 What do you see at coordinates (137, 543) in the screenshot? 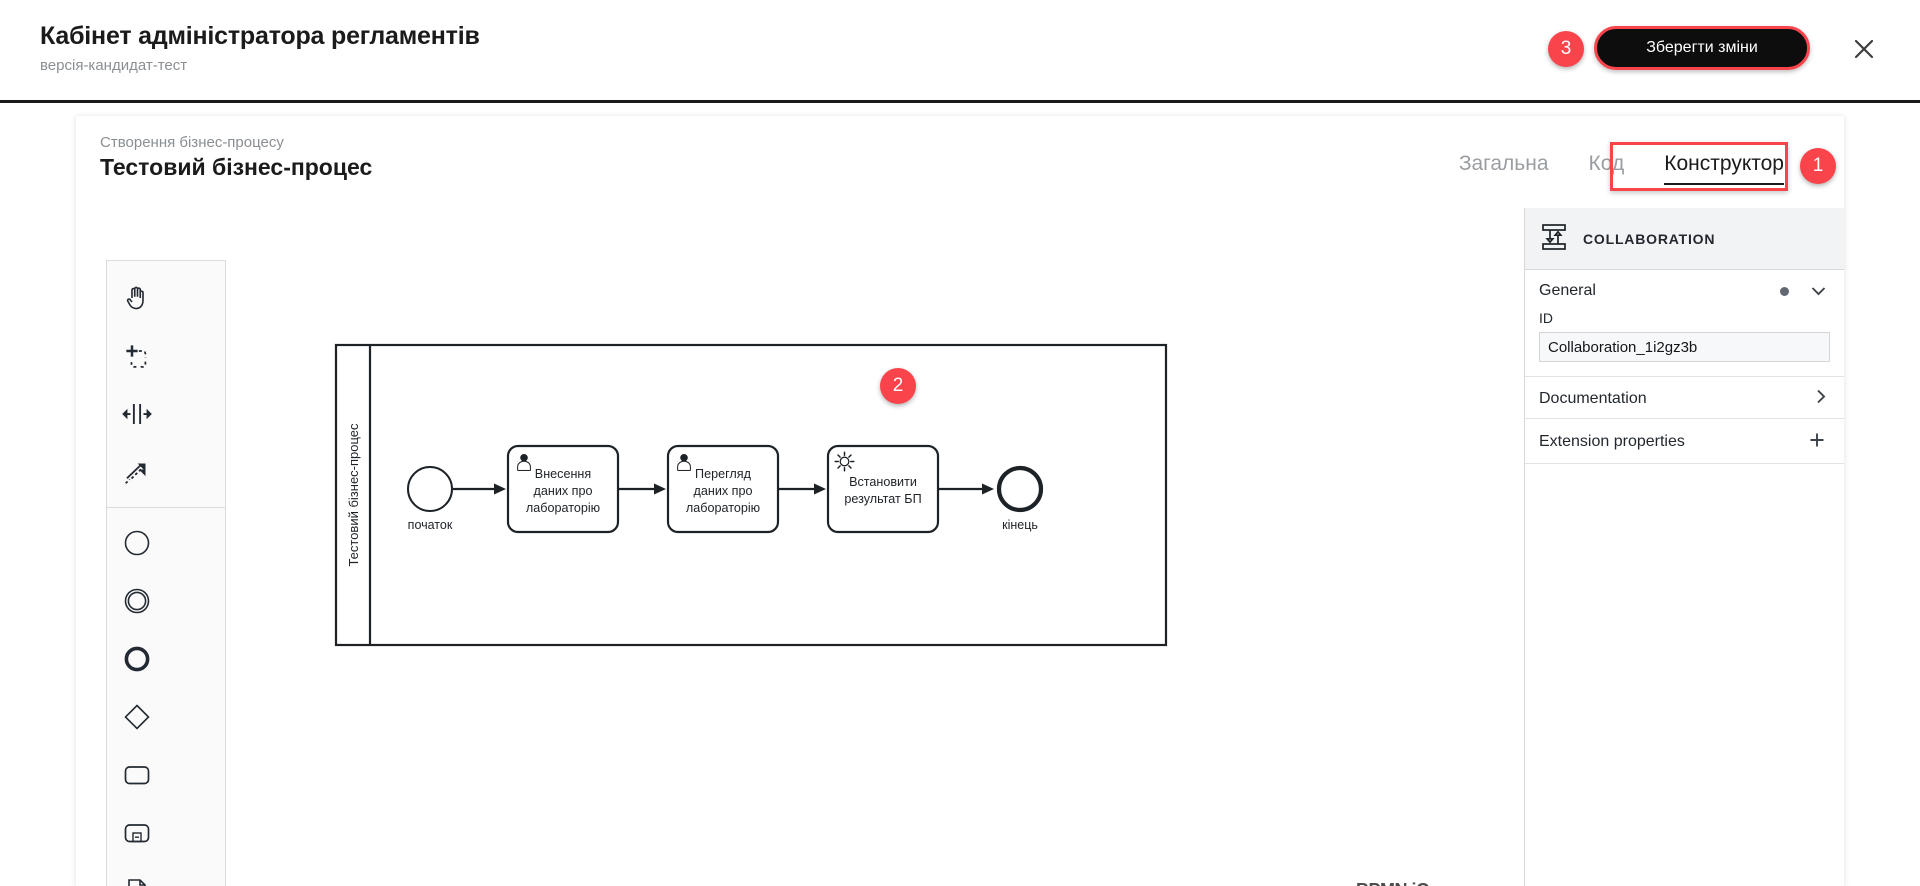
I see `start-event-icon` at bounding box center [137, 543].